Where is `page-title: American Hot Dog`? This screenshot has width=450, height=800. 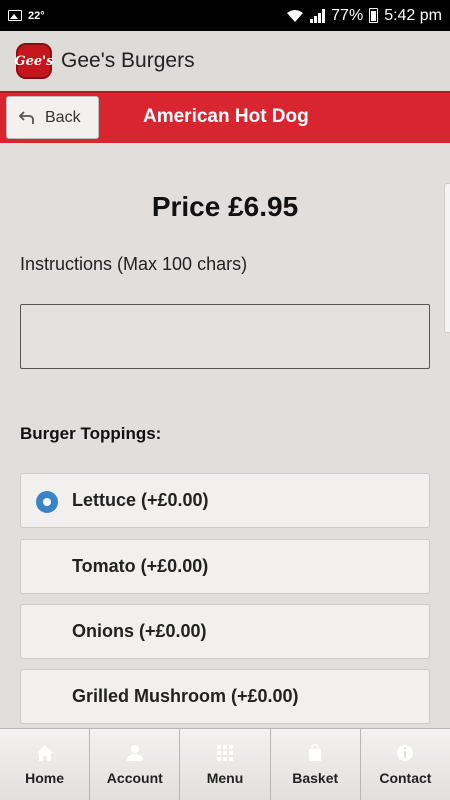
page-title: American Hot Dog is located at coordinates (226, 116).